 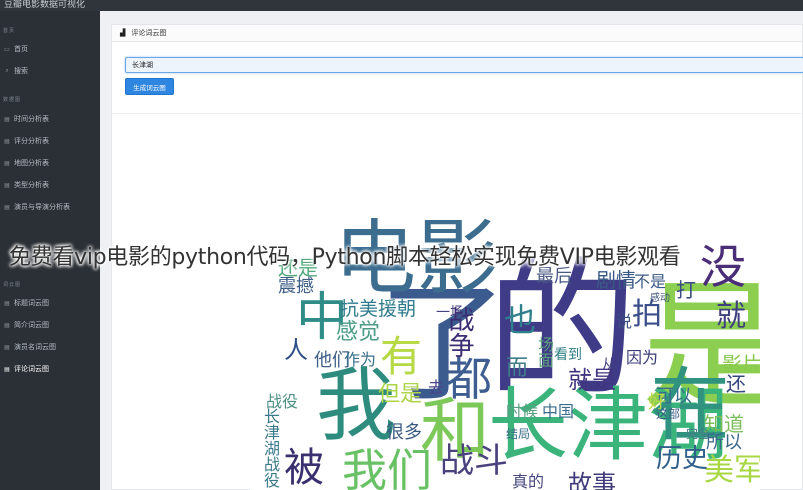 What do you see at coordinates (401, 5) in the screenshot?
I see `top-bar: 豆瓣电影数据可视化` at bounding box center [401, 5].